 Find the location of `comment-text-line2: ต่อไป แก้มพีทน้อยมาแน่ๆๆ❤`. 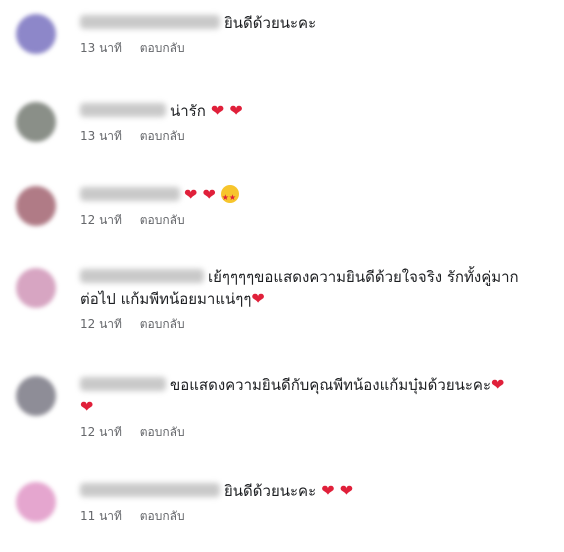

comment-text-line2: ต่อไป แก้มพีทน้อยมาแน่ๆๆ❤ is located at coordinates (172, 298).